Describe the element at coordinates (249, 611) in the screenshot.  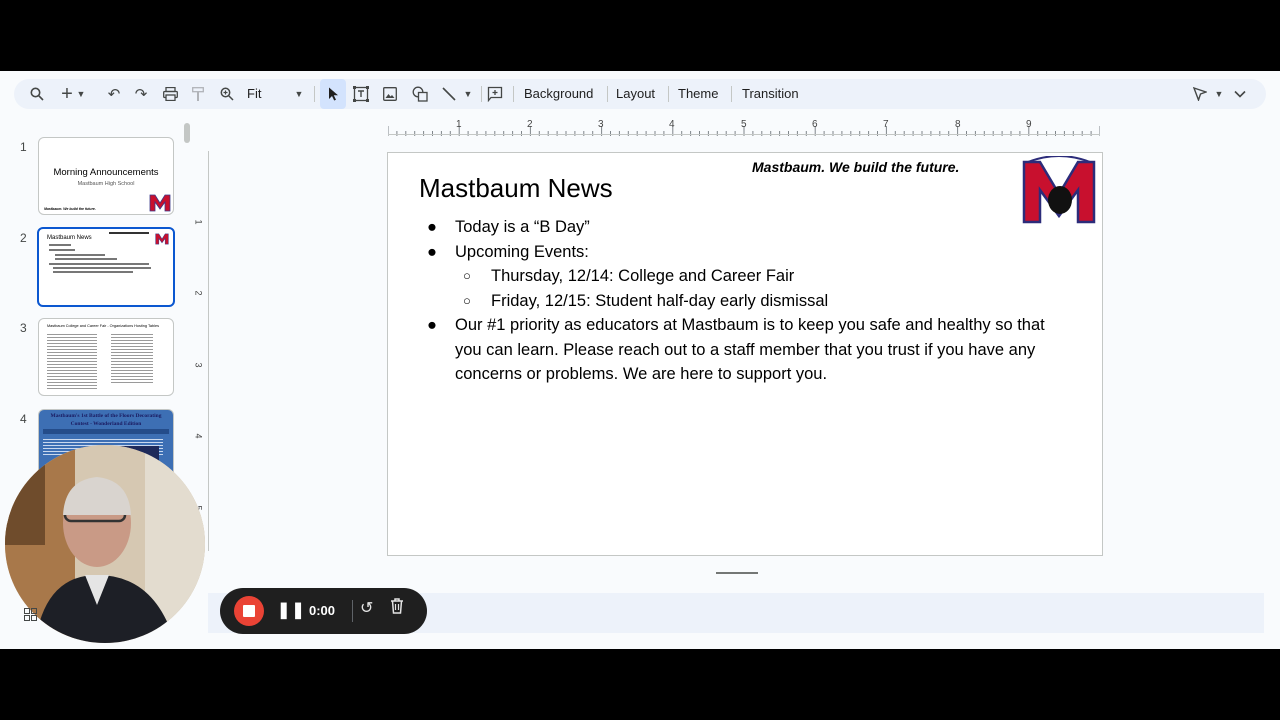
I see `stop-recording-button` at that location.